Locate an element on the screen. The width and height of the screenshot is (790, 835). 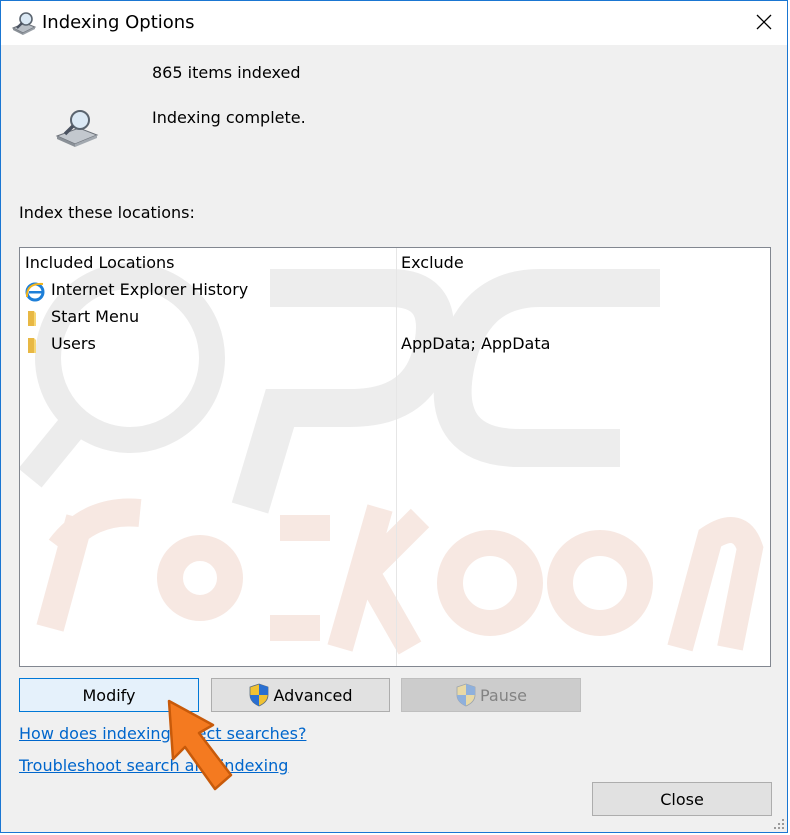
advanced-button-label: Advanced is located at coordinates (313, 695).